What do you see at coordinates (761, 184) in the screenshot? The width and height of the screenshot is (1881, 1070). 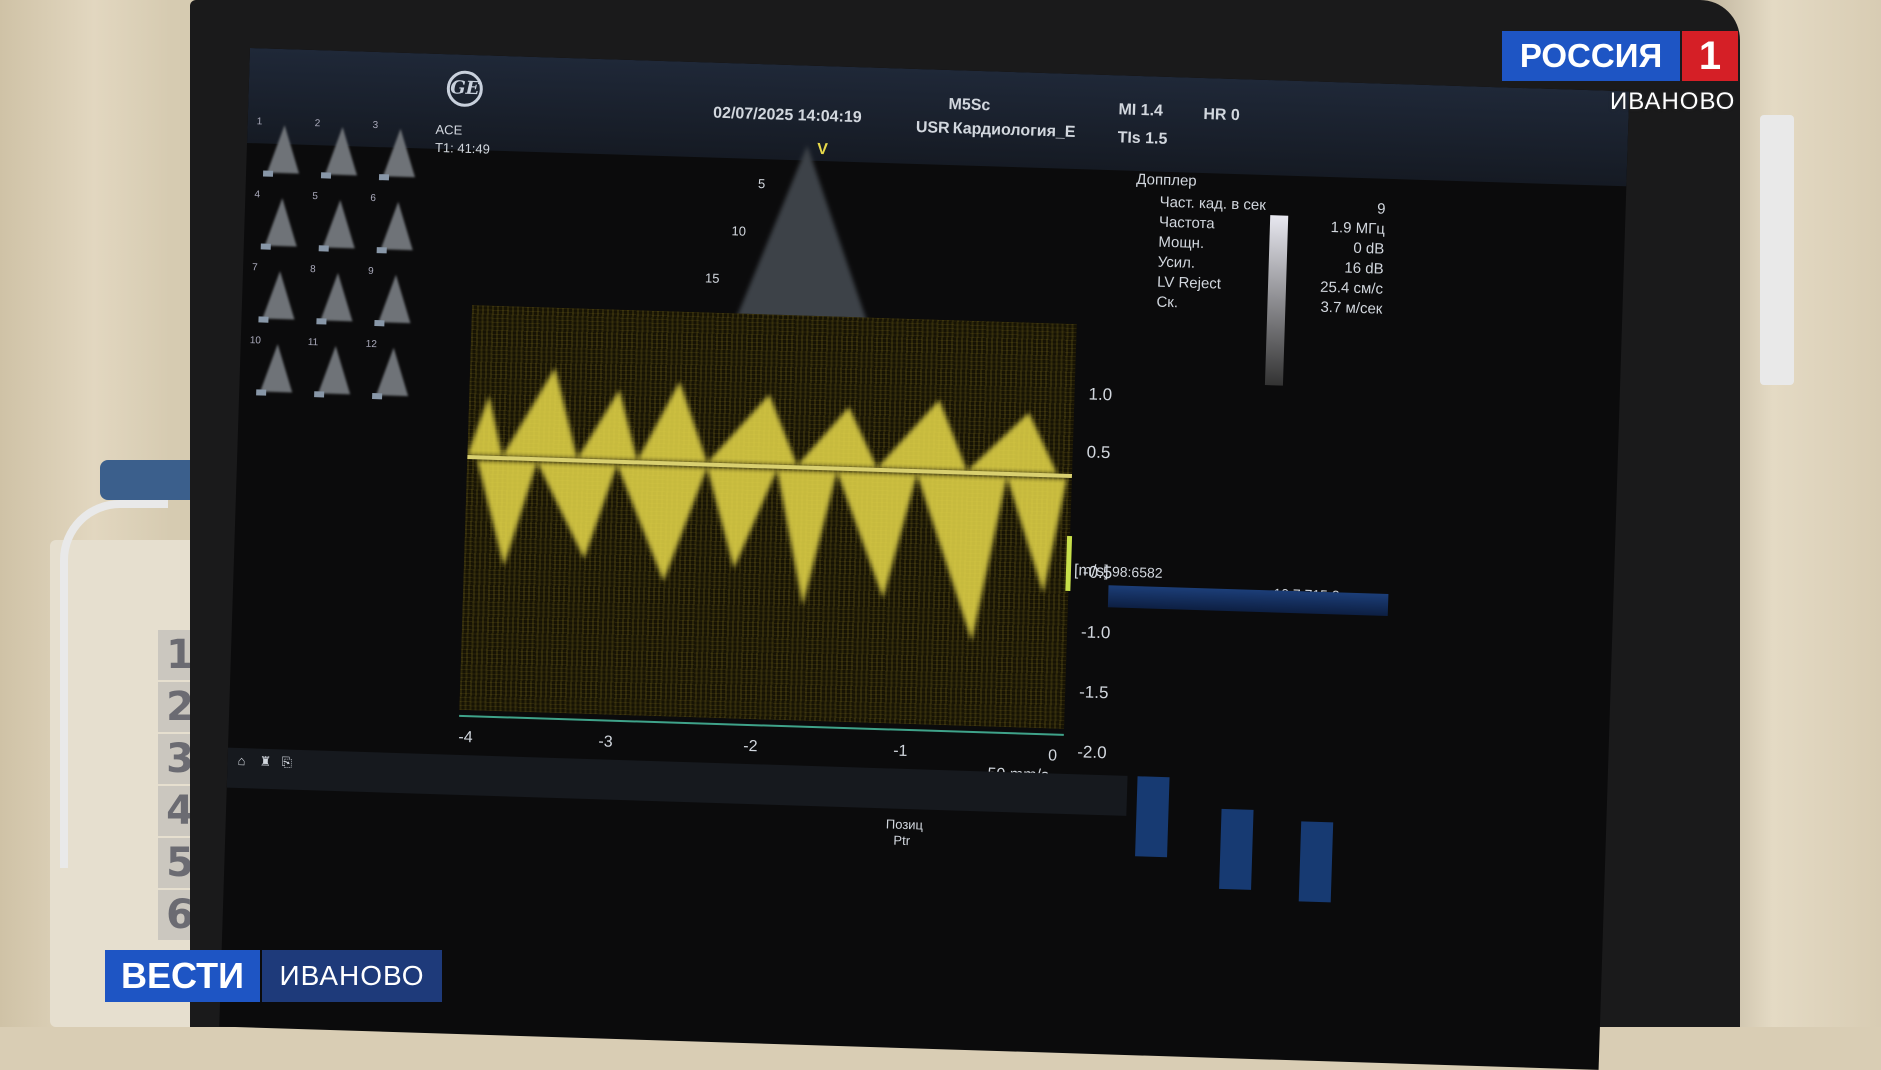 I see `depth-tick: 5` at bounding box center [761, 184].